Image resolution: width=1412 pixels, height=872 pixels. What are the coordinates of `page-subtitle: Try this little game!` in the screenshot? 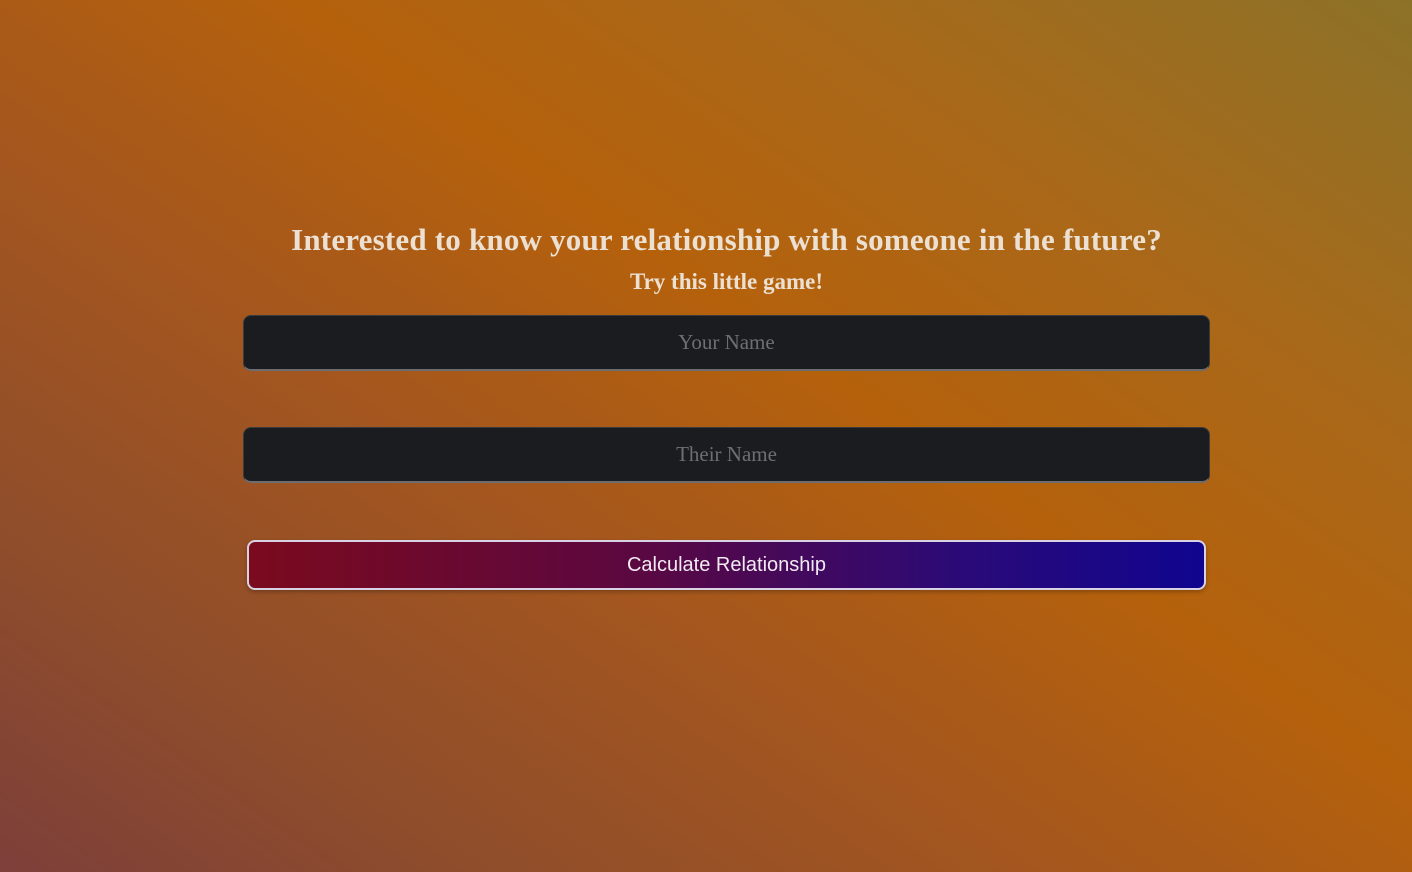 It's located at (726, 281).